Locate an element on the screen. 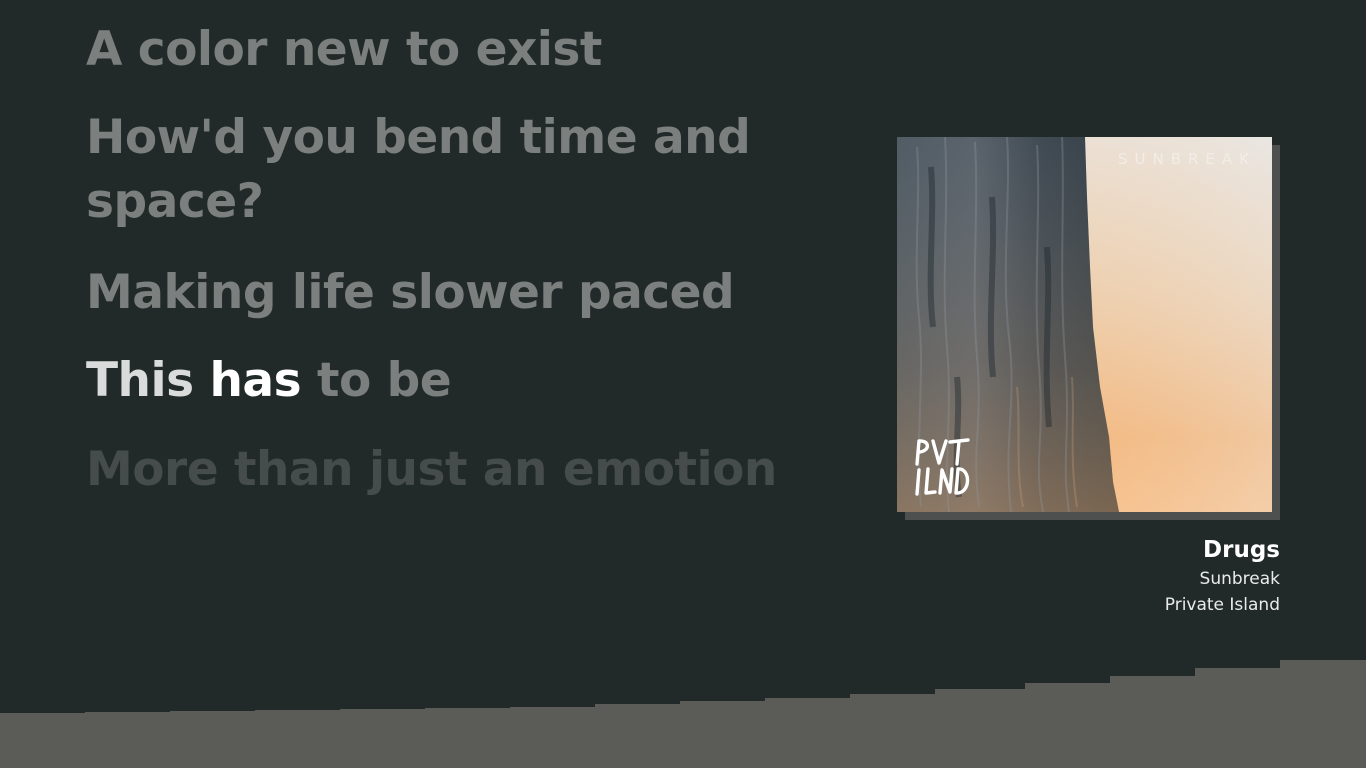 This screenshot has height=768, width=1366. lyric-active-word: has is located at coordinates (255, 380).